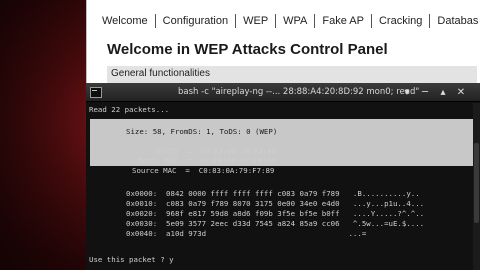  What do you see at coordinates (425, 93) in the screenshot?
I see `minimize-button: ─` at bounding box center [425, 93].